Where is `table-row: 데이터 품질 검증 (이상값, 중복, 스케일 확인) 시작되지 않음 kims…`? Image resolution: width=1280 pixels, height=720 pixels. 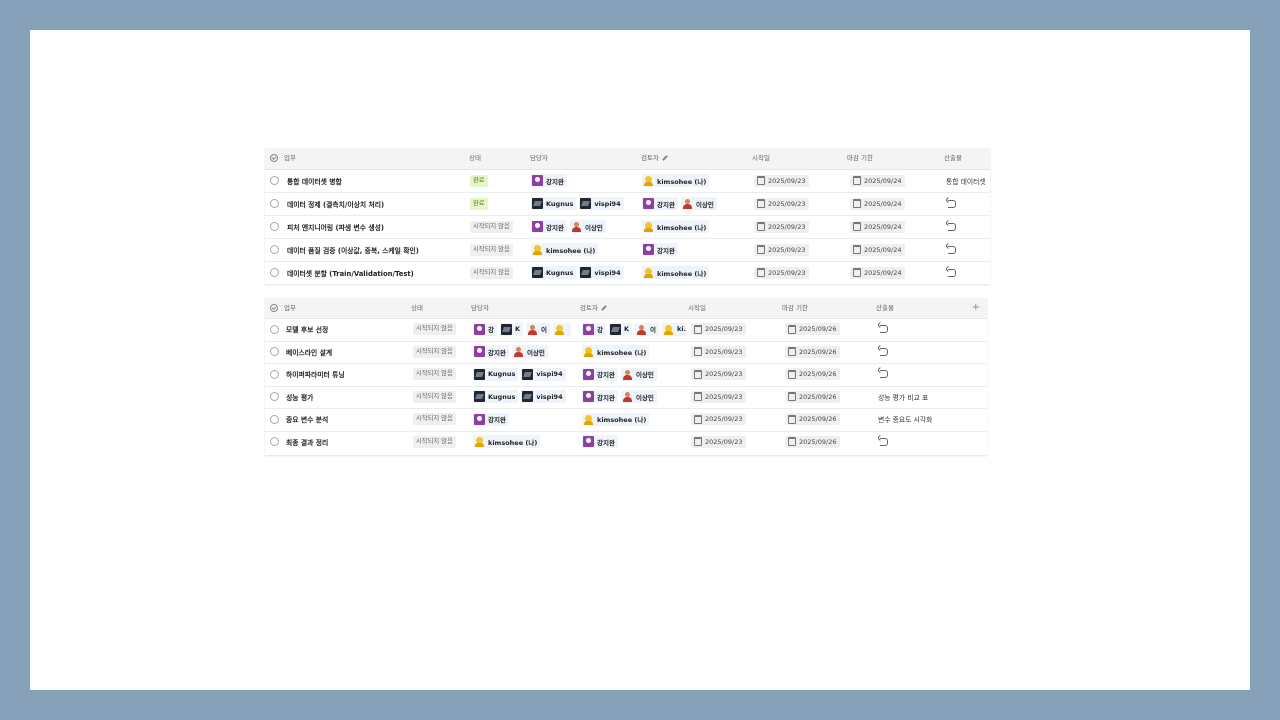 table-row: 데이터 품질 검증 (이상값, 중복, 스케일 확인) 시작되지 않음 kims… is located at coordinates (627, 250).